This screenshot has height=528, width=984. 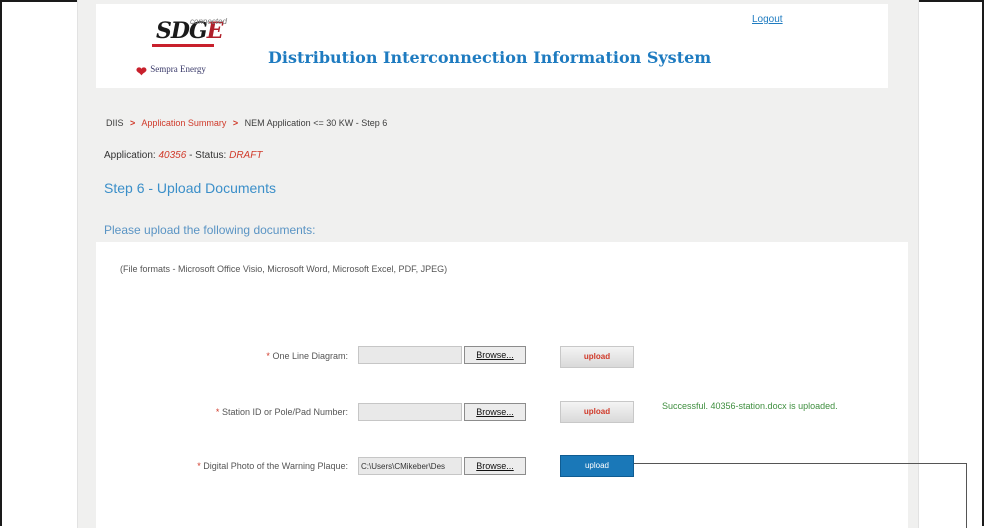 What do you see at coordinates (183, 45) in the screenshot?
I see `logo-underline` at bounding box center [183, 45].